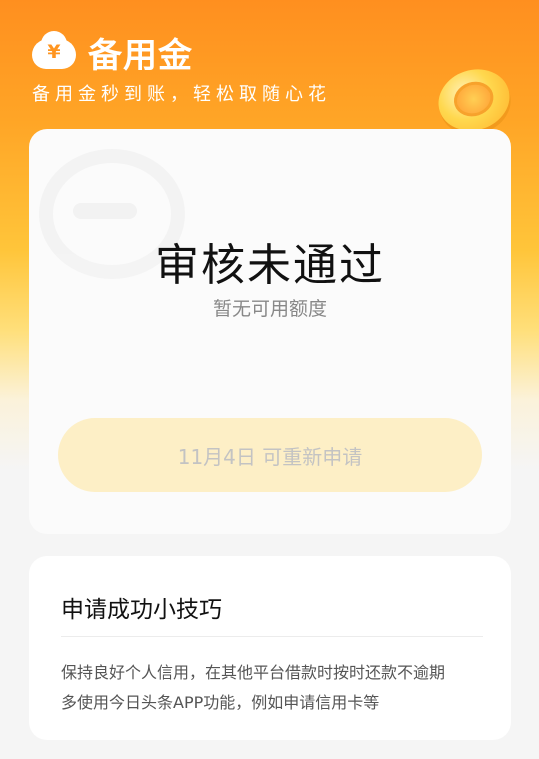 The image size is (539, 759). Describe the element at coordinates (54, 50) in the screenshot. I see `cloud-yen-logo-icon: ¥` at that location.